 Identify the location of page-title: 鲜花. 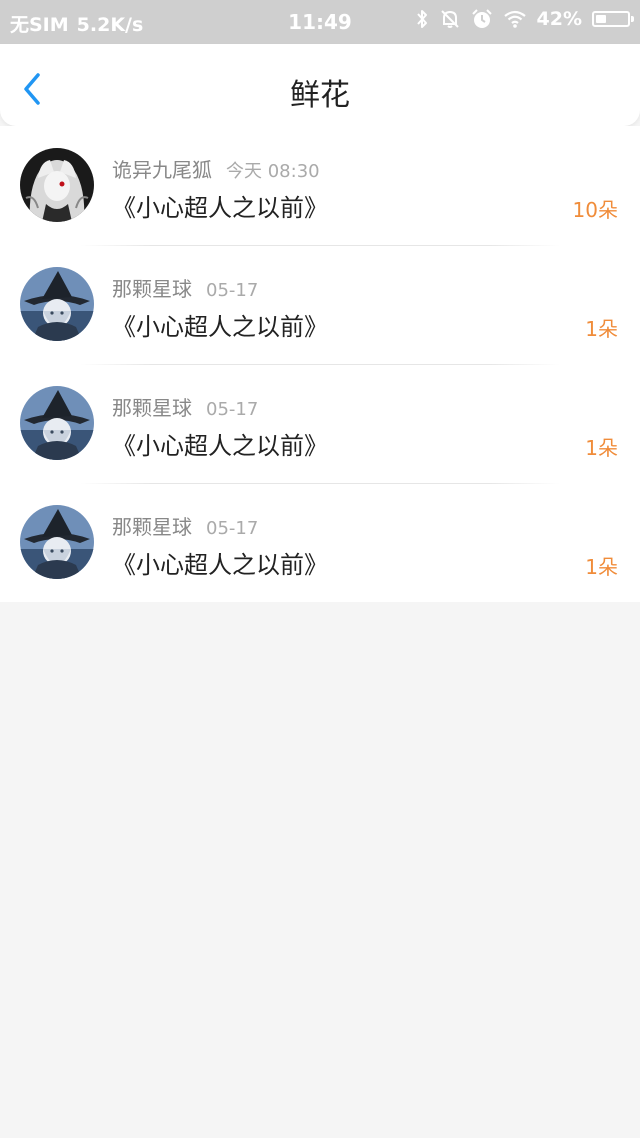
(320, 95).